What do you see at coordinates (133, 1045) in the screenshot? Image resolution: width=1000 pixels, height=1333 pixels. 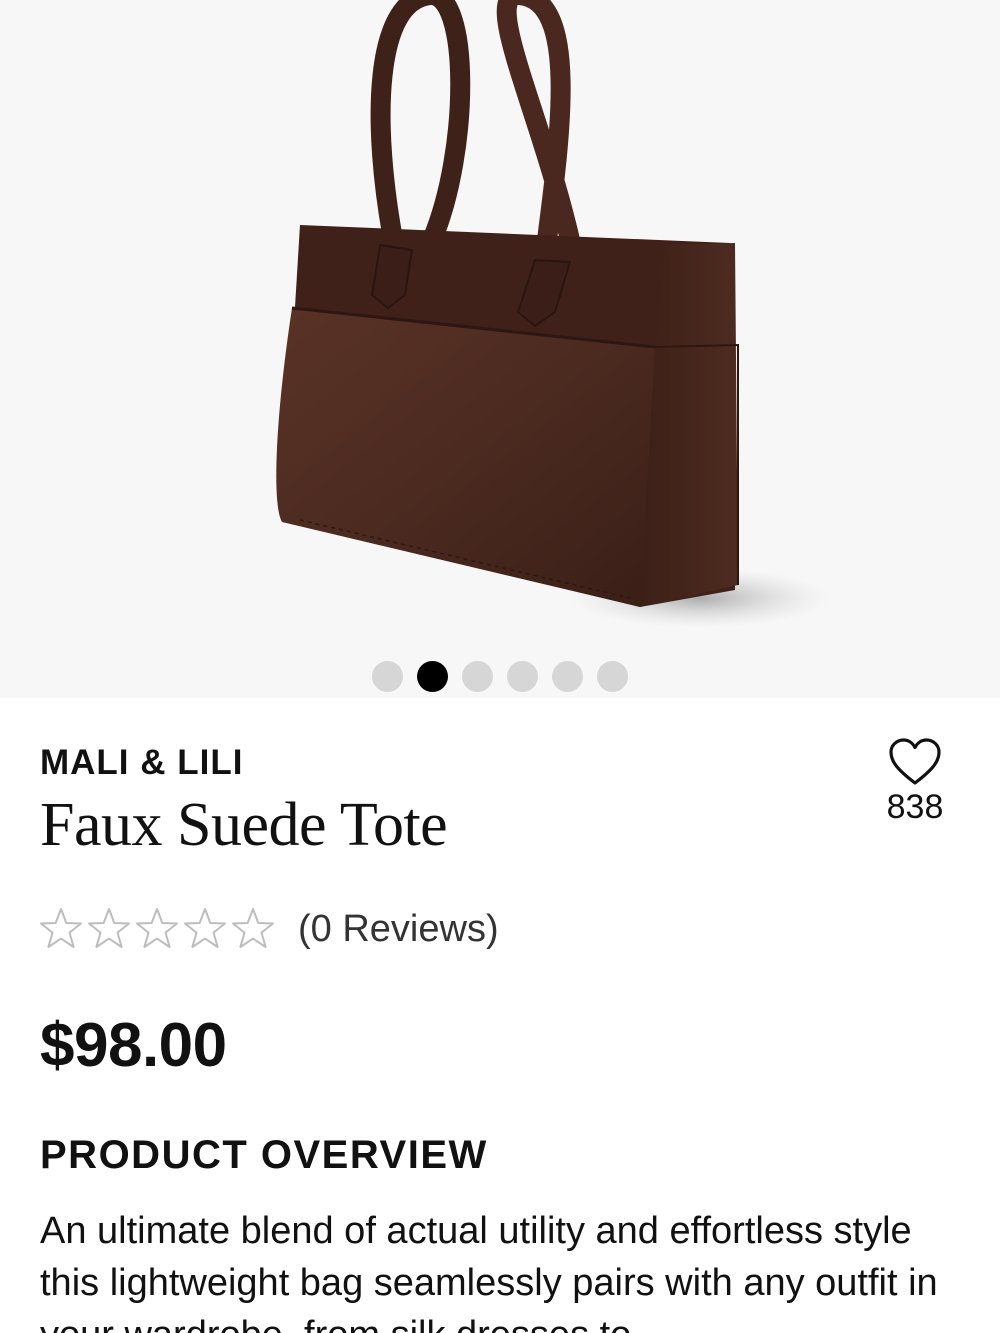 I see `product-price: $98.00` at bounding box center [133, 1045].